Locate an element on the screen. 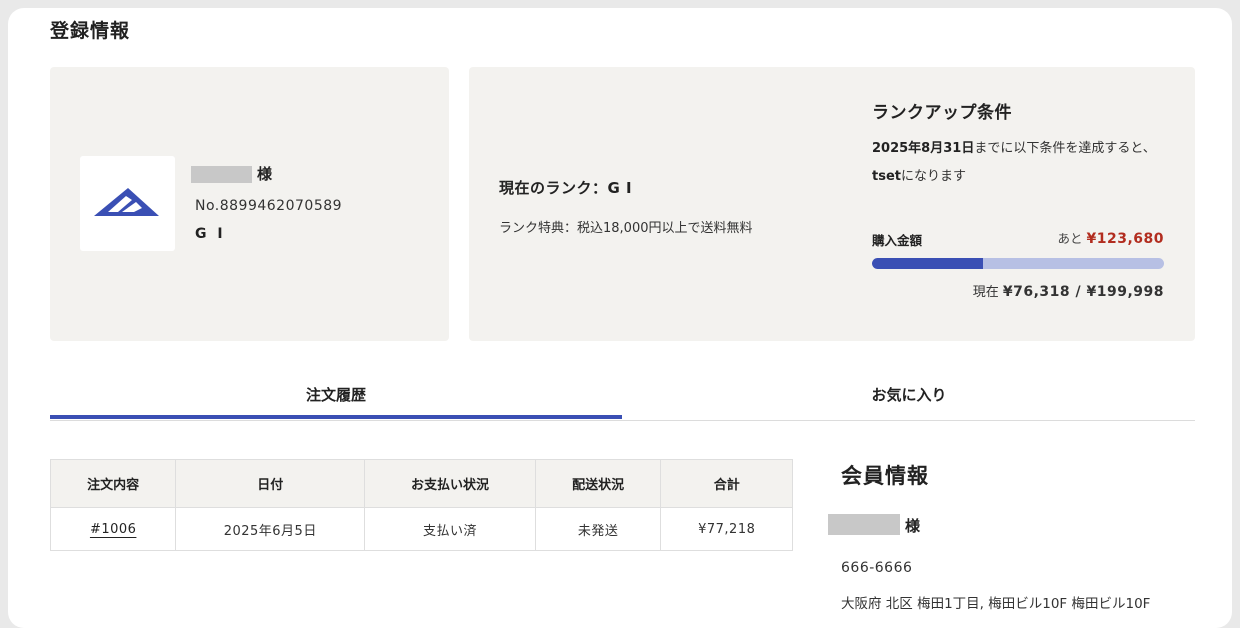 This screenshot has width=1240, height=628. member-number: No.8899462070589 is located at coordinates (269, 206).